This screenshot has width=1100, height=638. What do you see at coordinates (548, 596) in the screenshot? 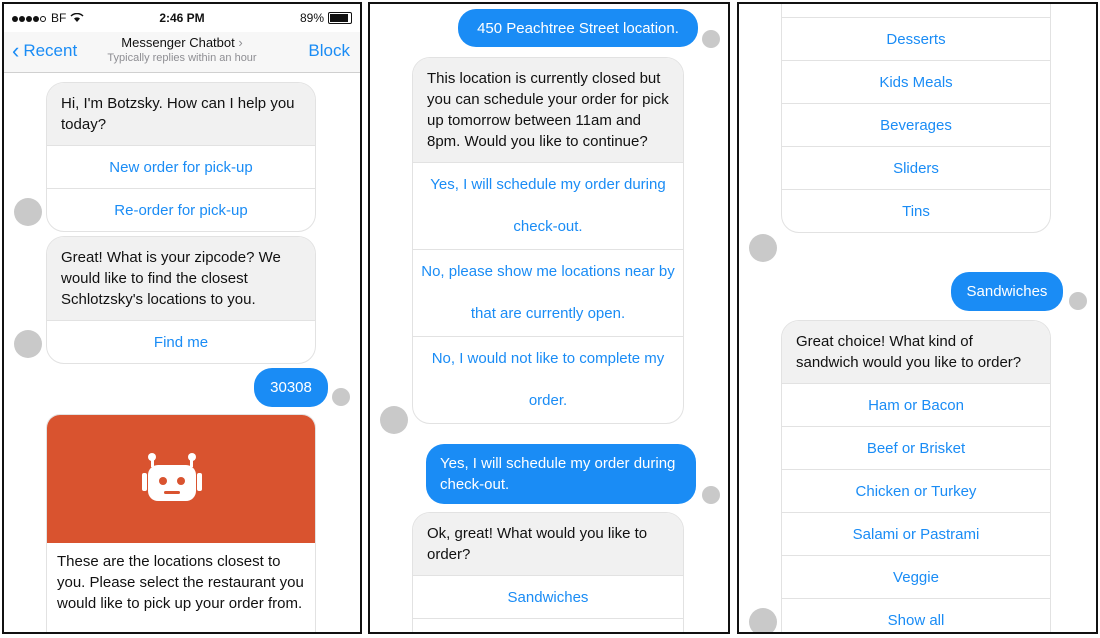
I see `sandwiches-button: Sandwiches` at bounding box center [548, 596].